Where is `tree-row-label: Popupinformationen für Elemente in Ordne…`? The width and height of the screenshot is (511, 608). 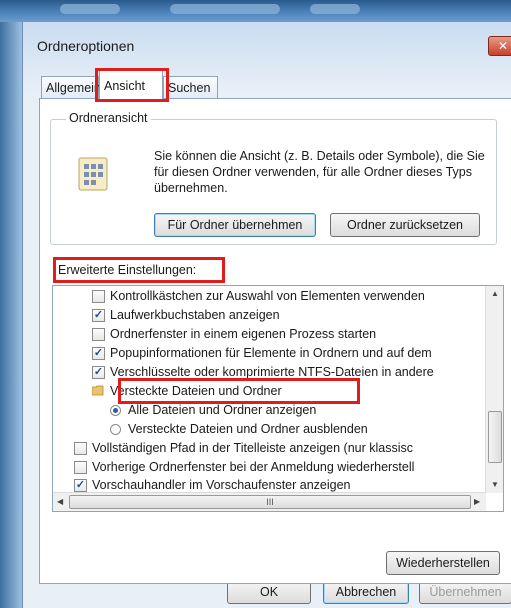
tree-row-label: Popupinformationen für Elemente in Ordne… is located at coordinates (271, 353).